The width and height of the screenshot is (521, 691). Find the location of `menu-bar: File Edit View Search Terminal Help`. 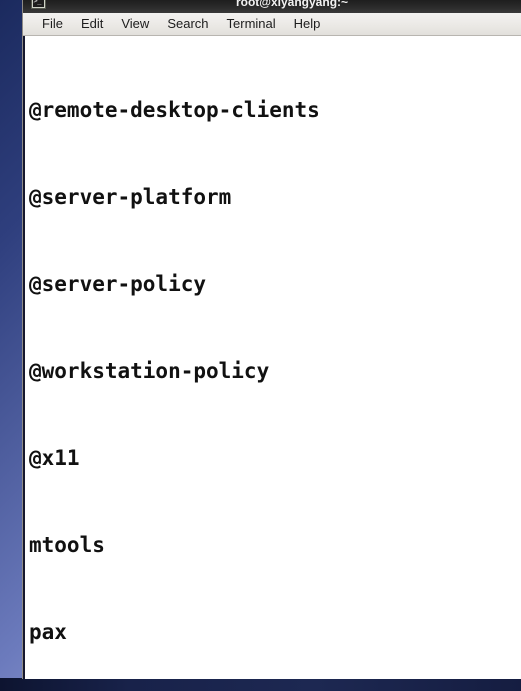

menu-bar: File Edit View Search Terminal Help is located at coordinates (272, 24).